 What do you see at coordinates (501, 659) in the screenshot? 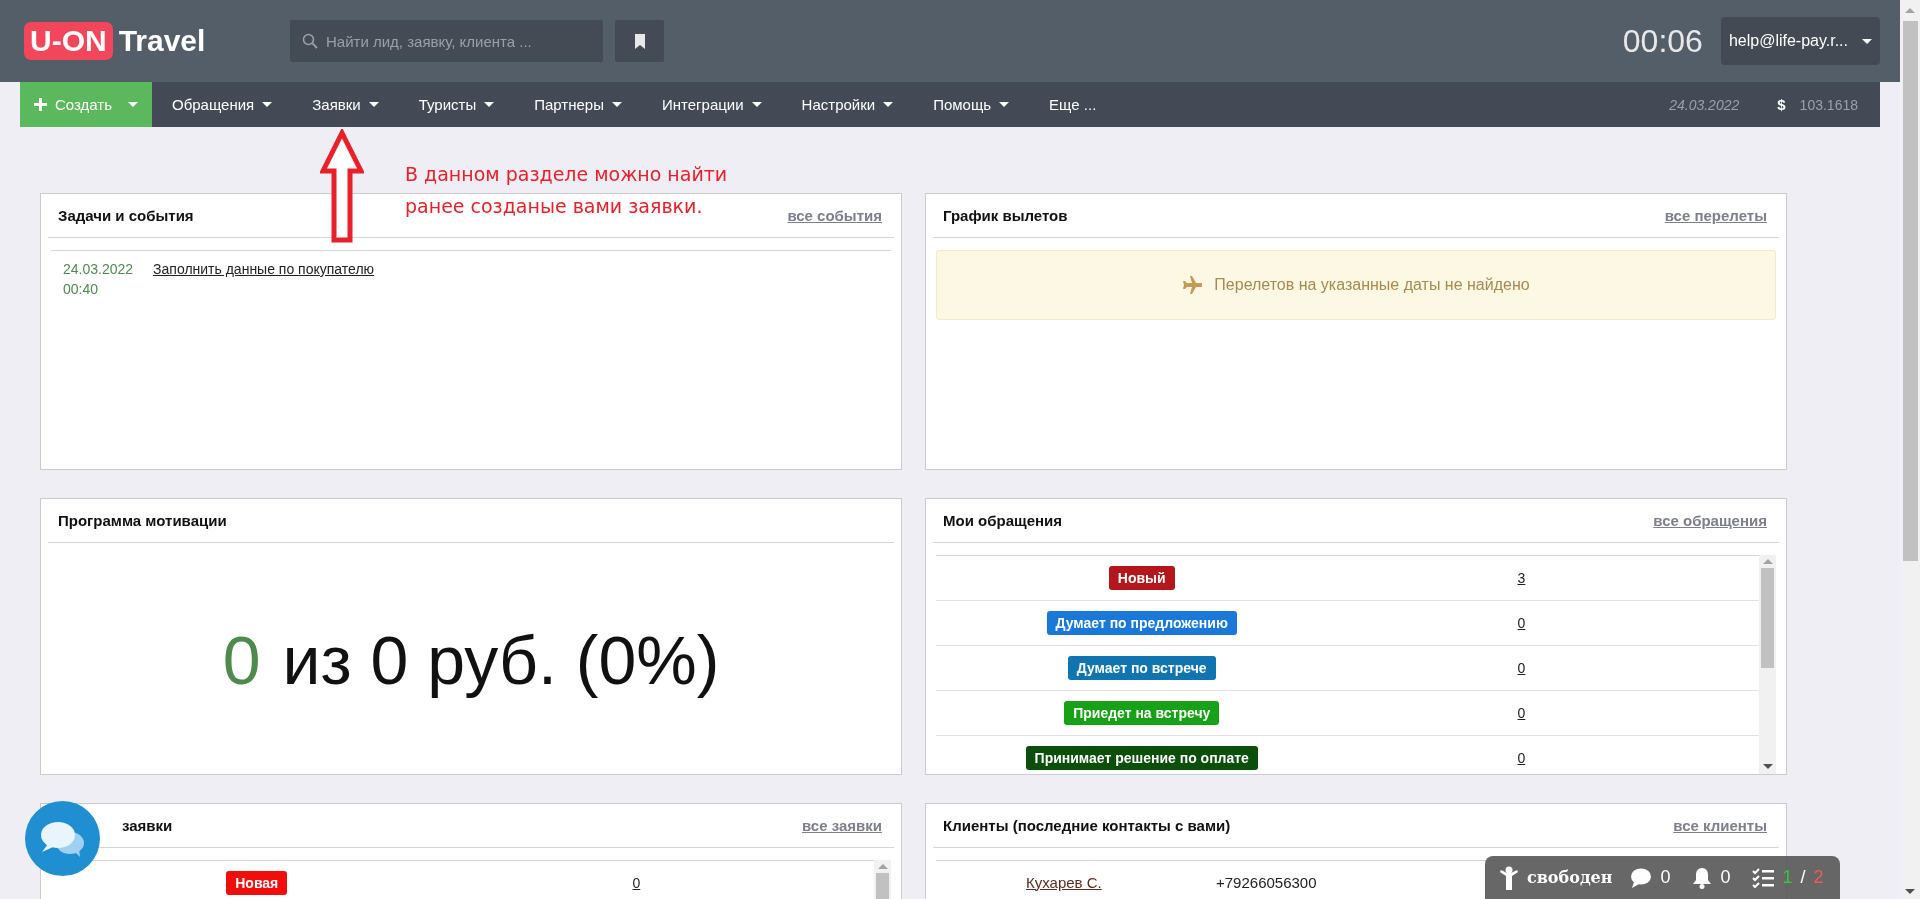
I see `motivation-total: из 0 руб. (0%)` at bounding box center [501, 659].